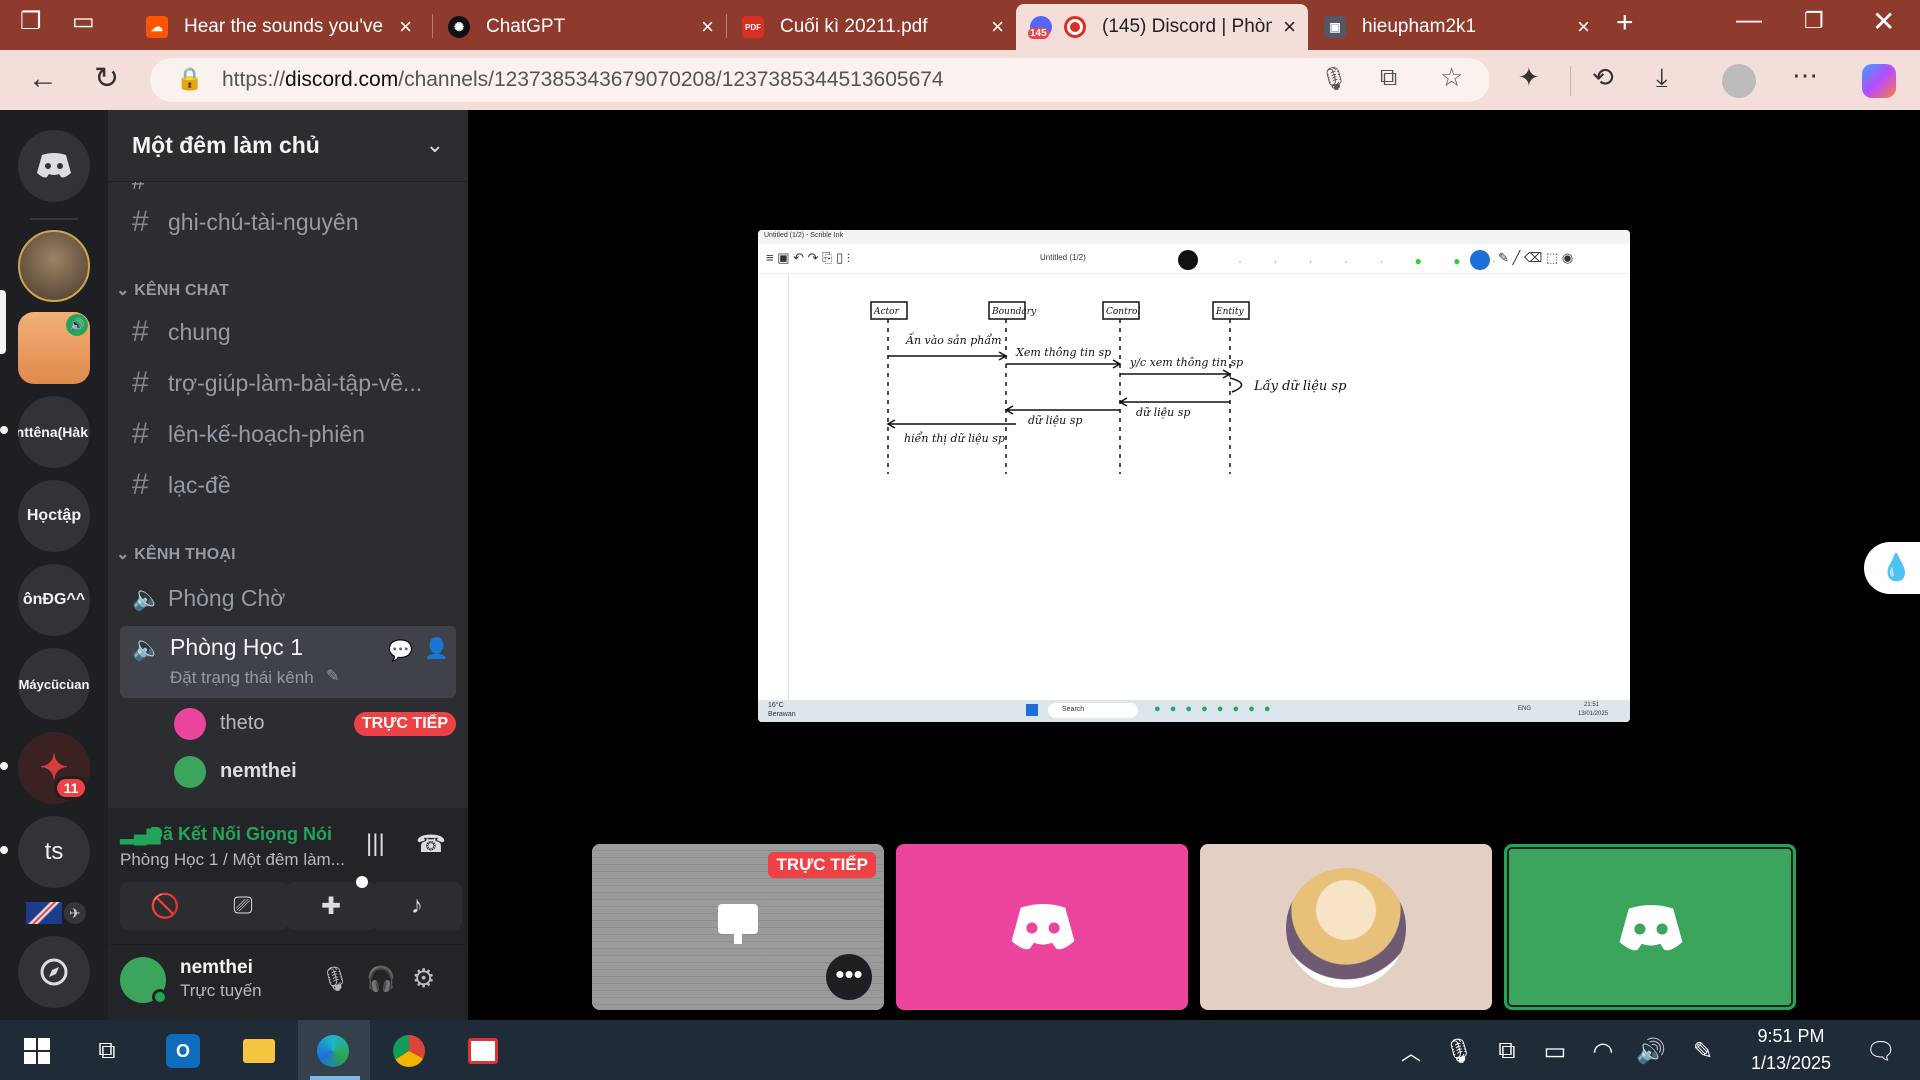 Image resolution: width=1920 pixels, height=1080 pixels. Describe the element at coordinates (1529, 77) in the screenshot. I see `extensions-icon: ✦` at that location.